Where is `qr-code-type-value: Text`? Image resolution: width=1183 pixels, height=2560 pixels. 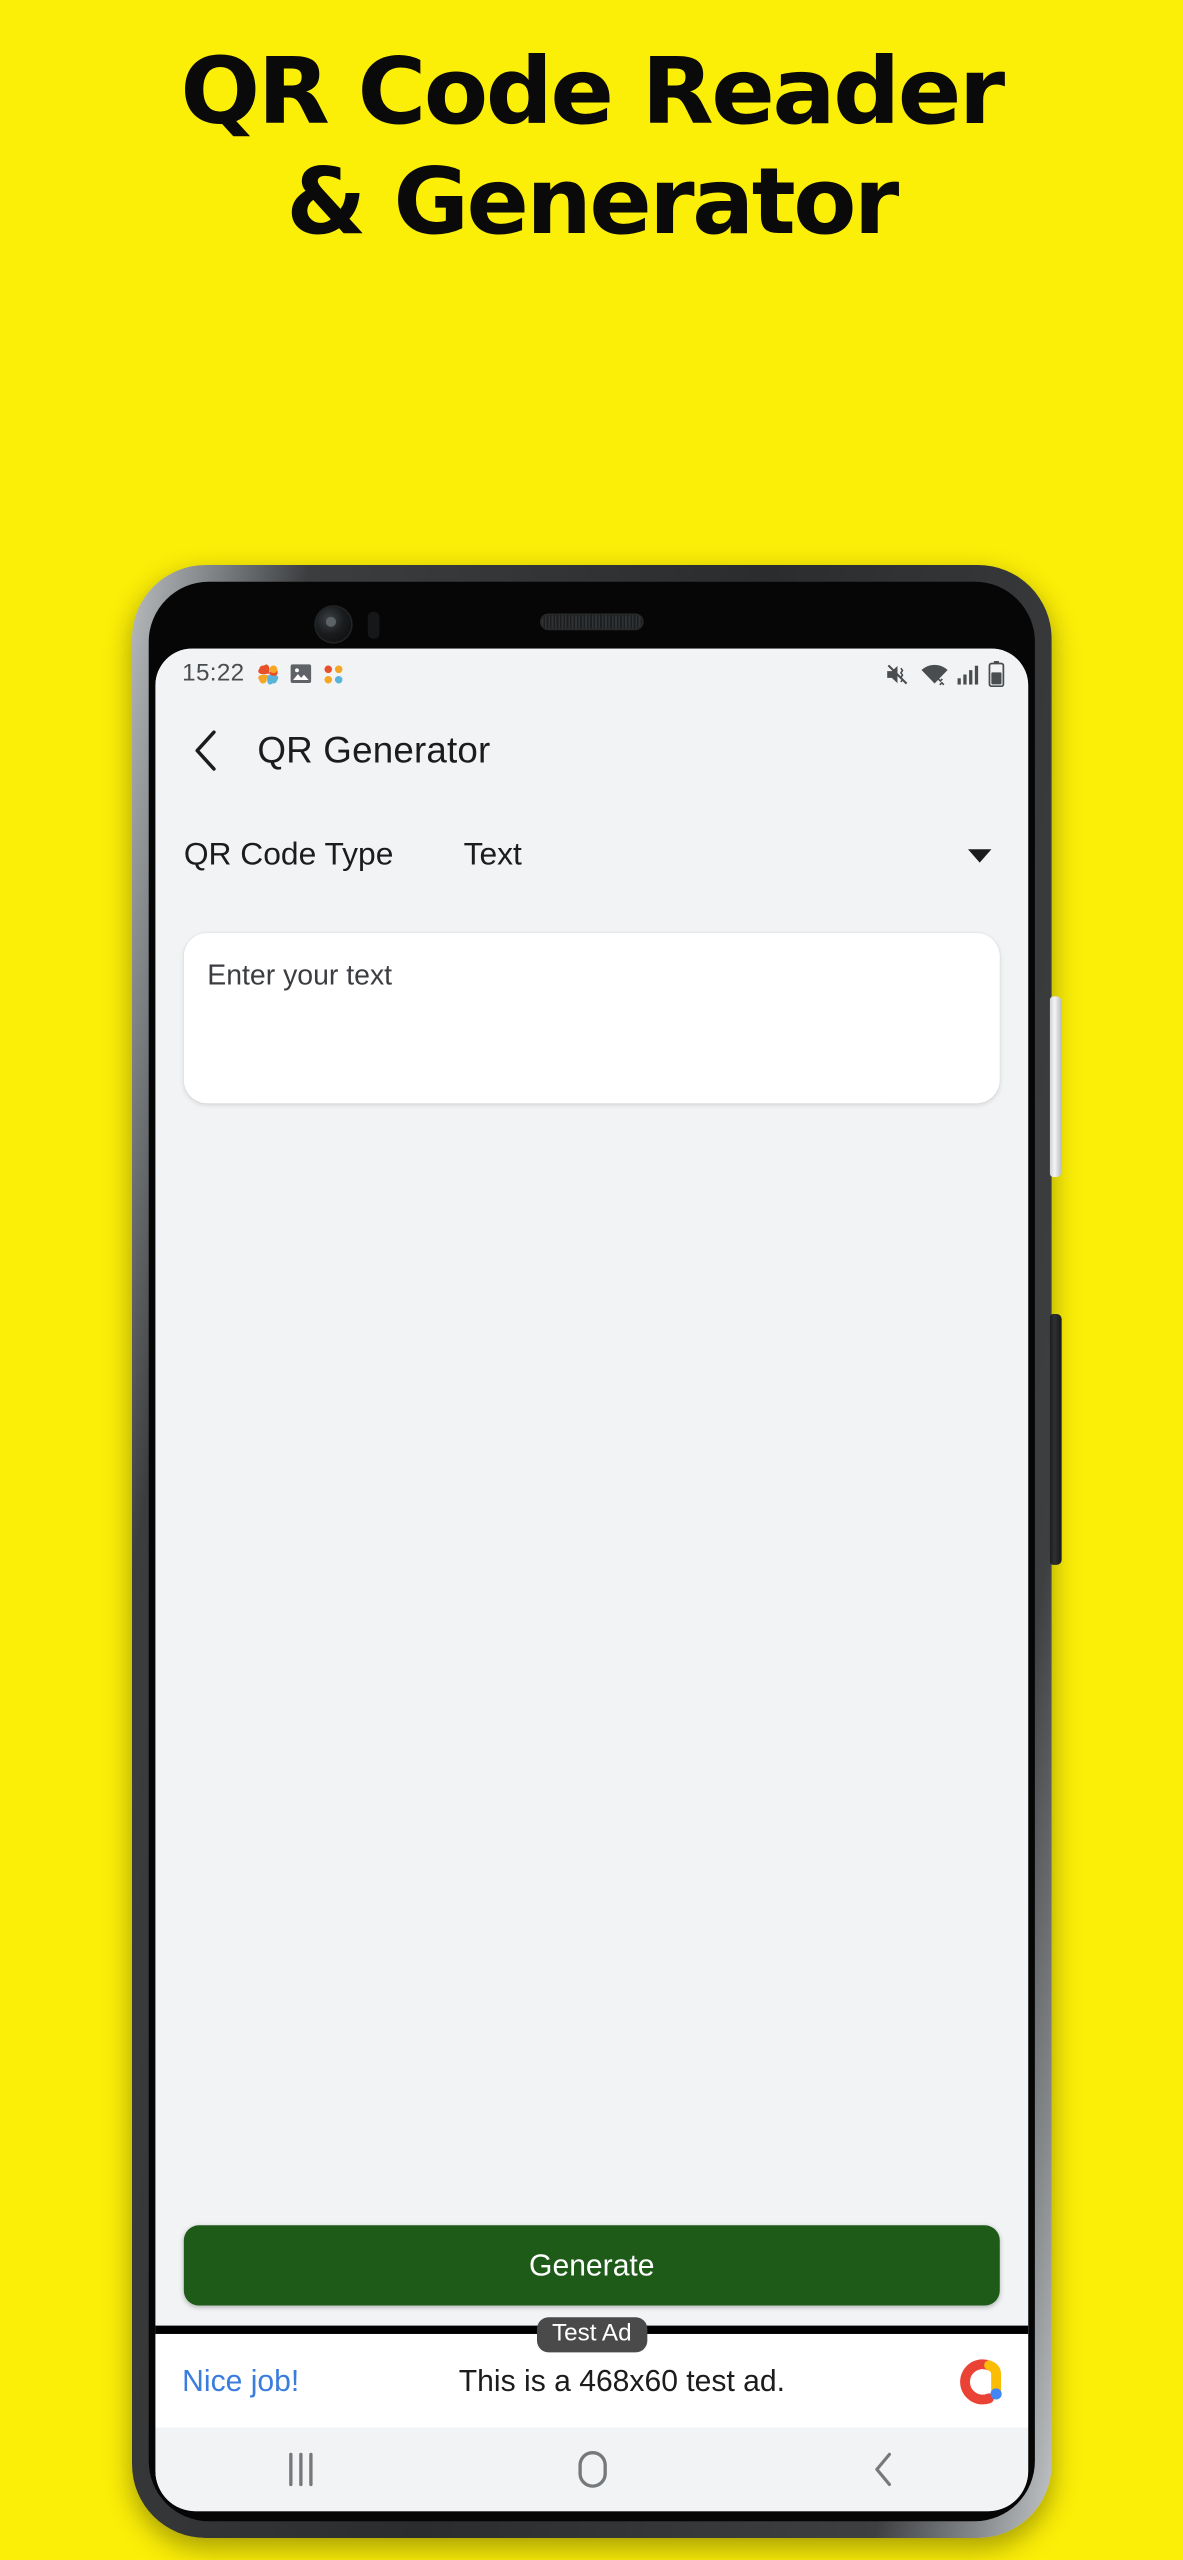
qr-code-type-value: Text is located at coordinates (492, 855).